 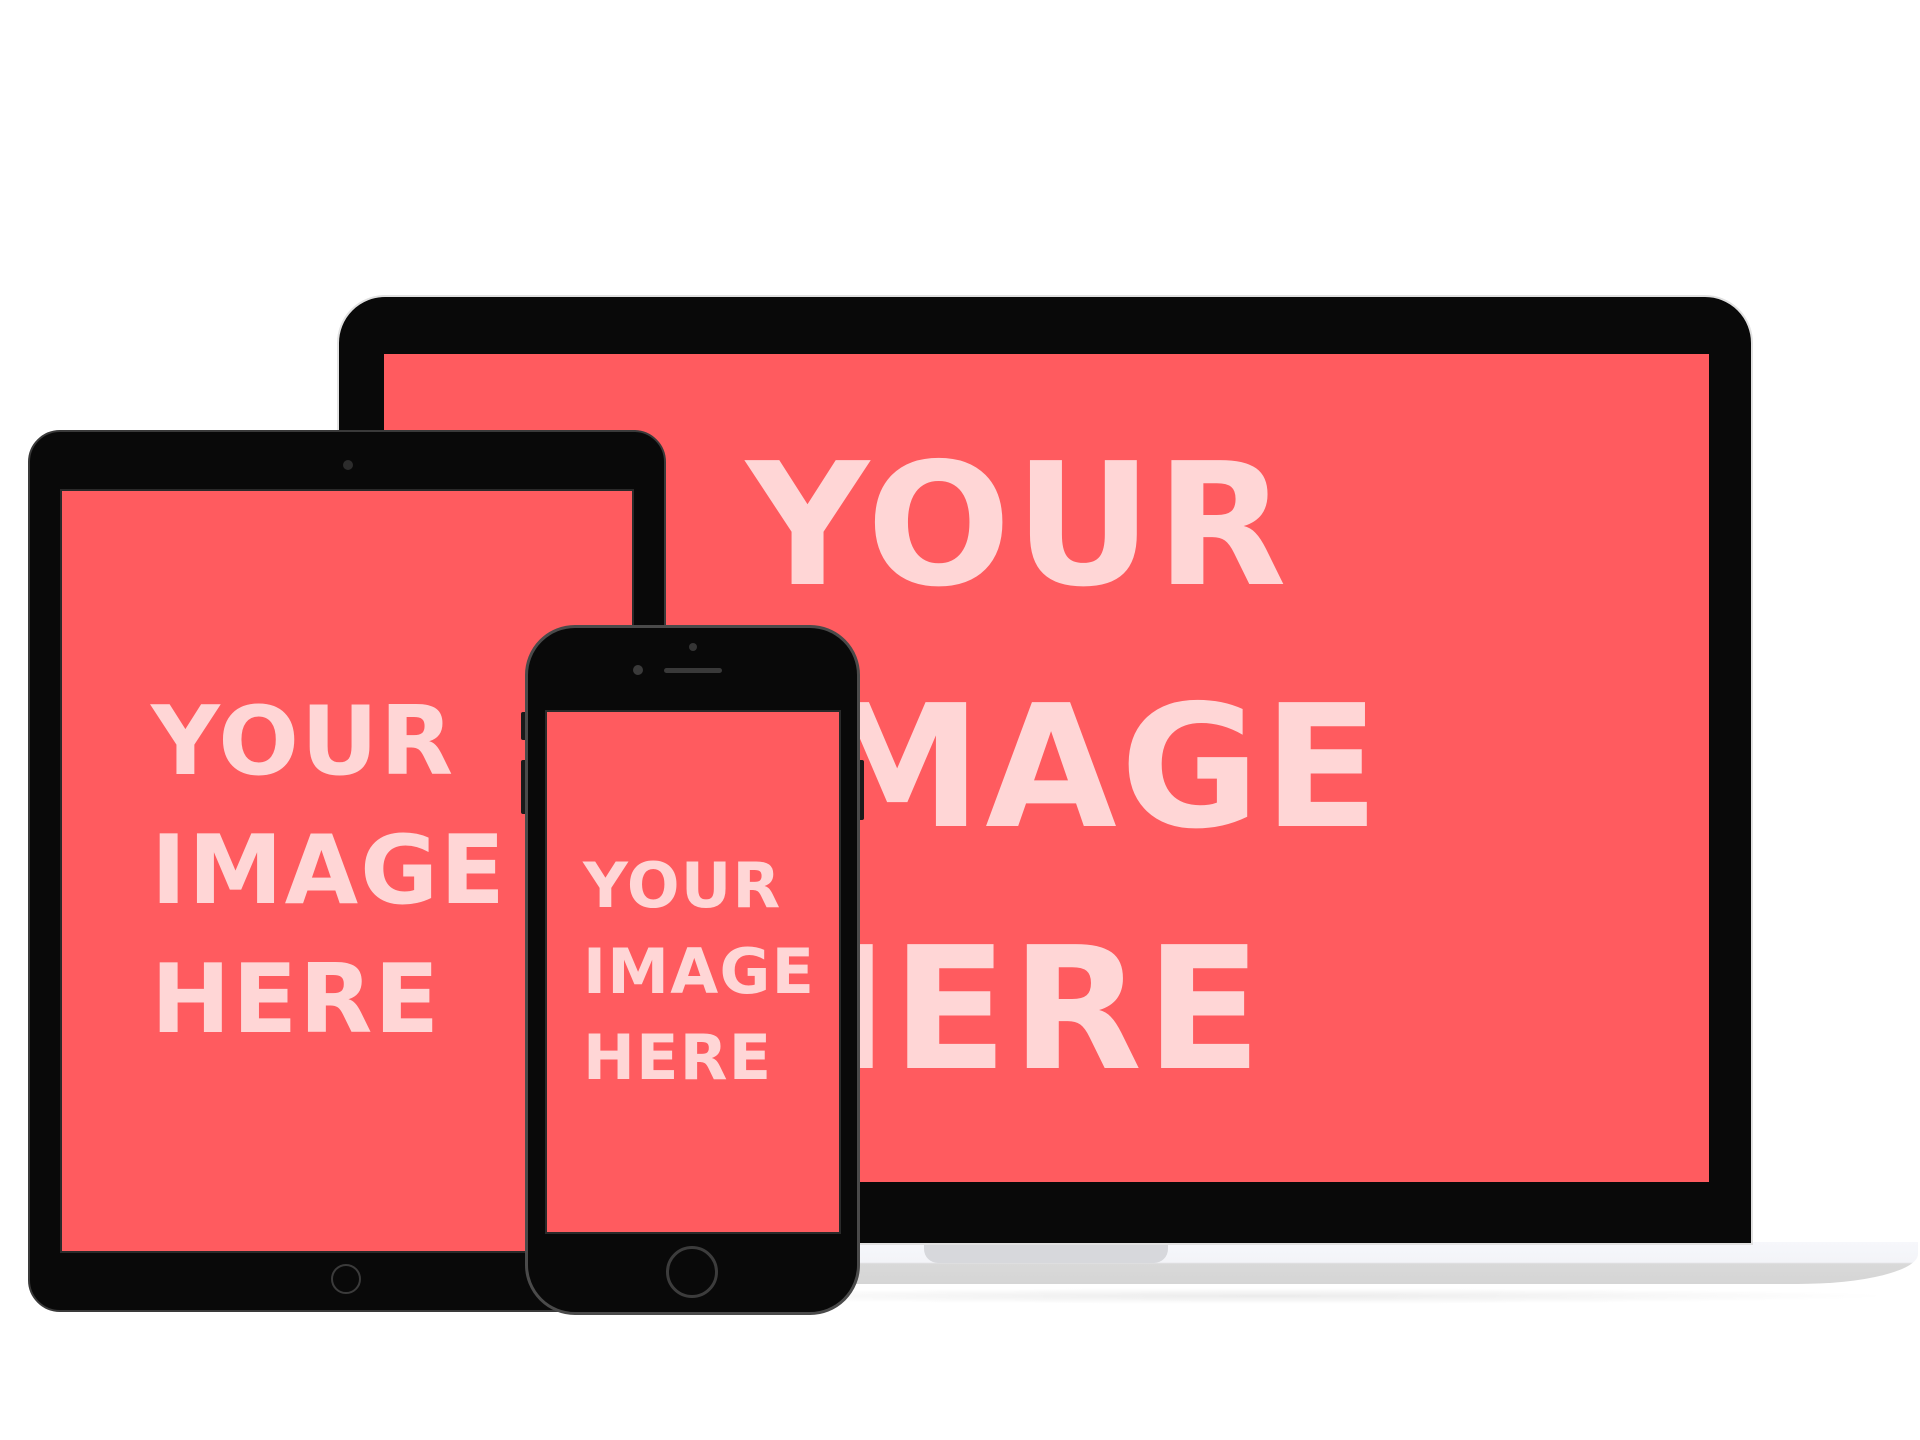 What do you see at coordinates (1046, 1253) in the screenshot?
I see `laptop-opening-notch` at bounding box center [1046, 1253].